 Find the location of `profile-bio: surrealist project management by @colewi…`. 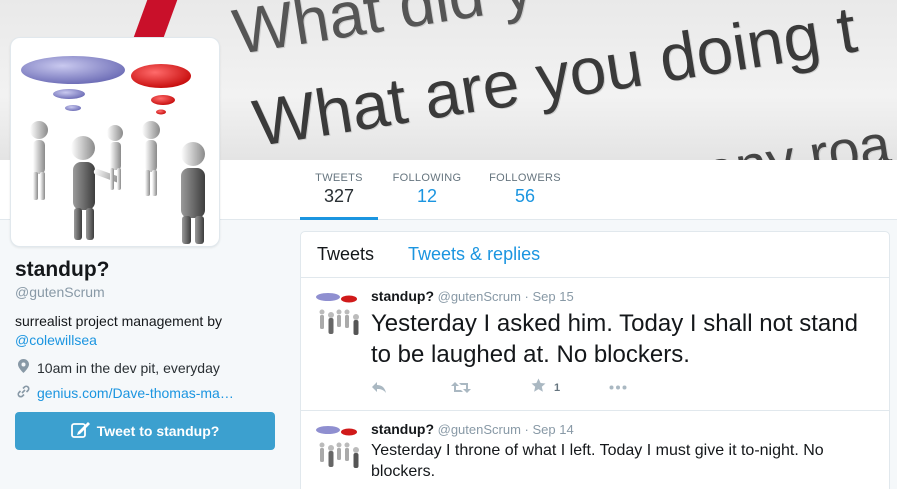

profile-bio: surrealist project management by @colewi… is located at coordinates (150, 331).